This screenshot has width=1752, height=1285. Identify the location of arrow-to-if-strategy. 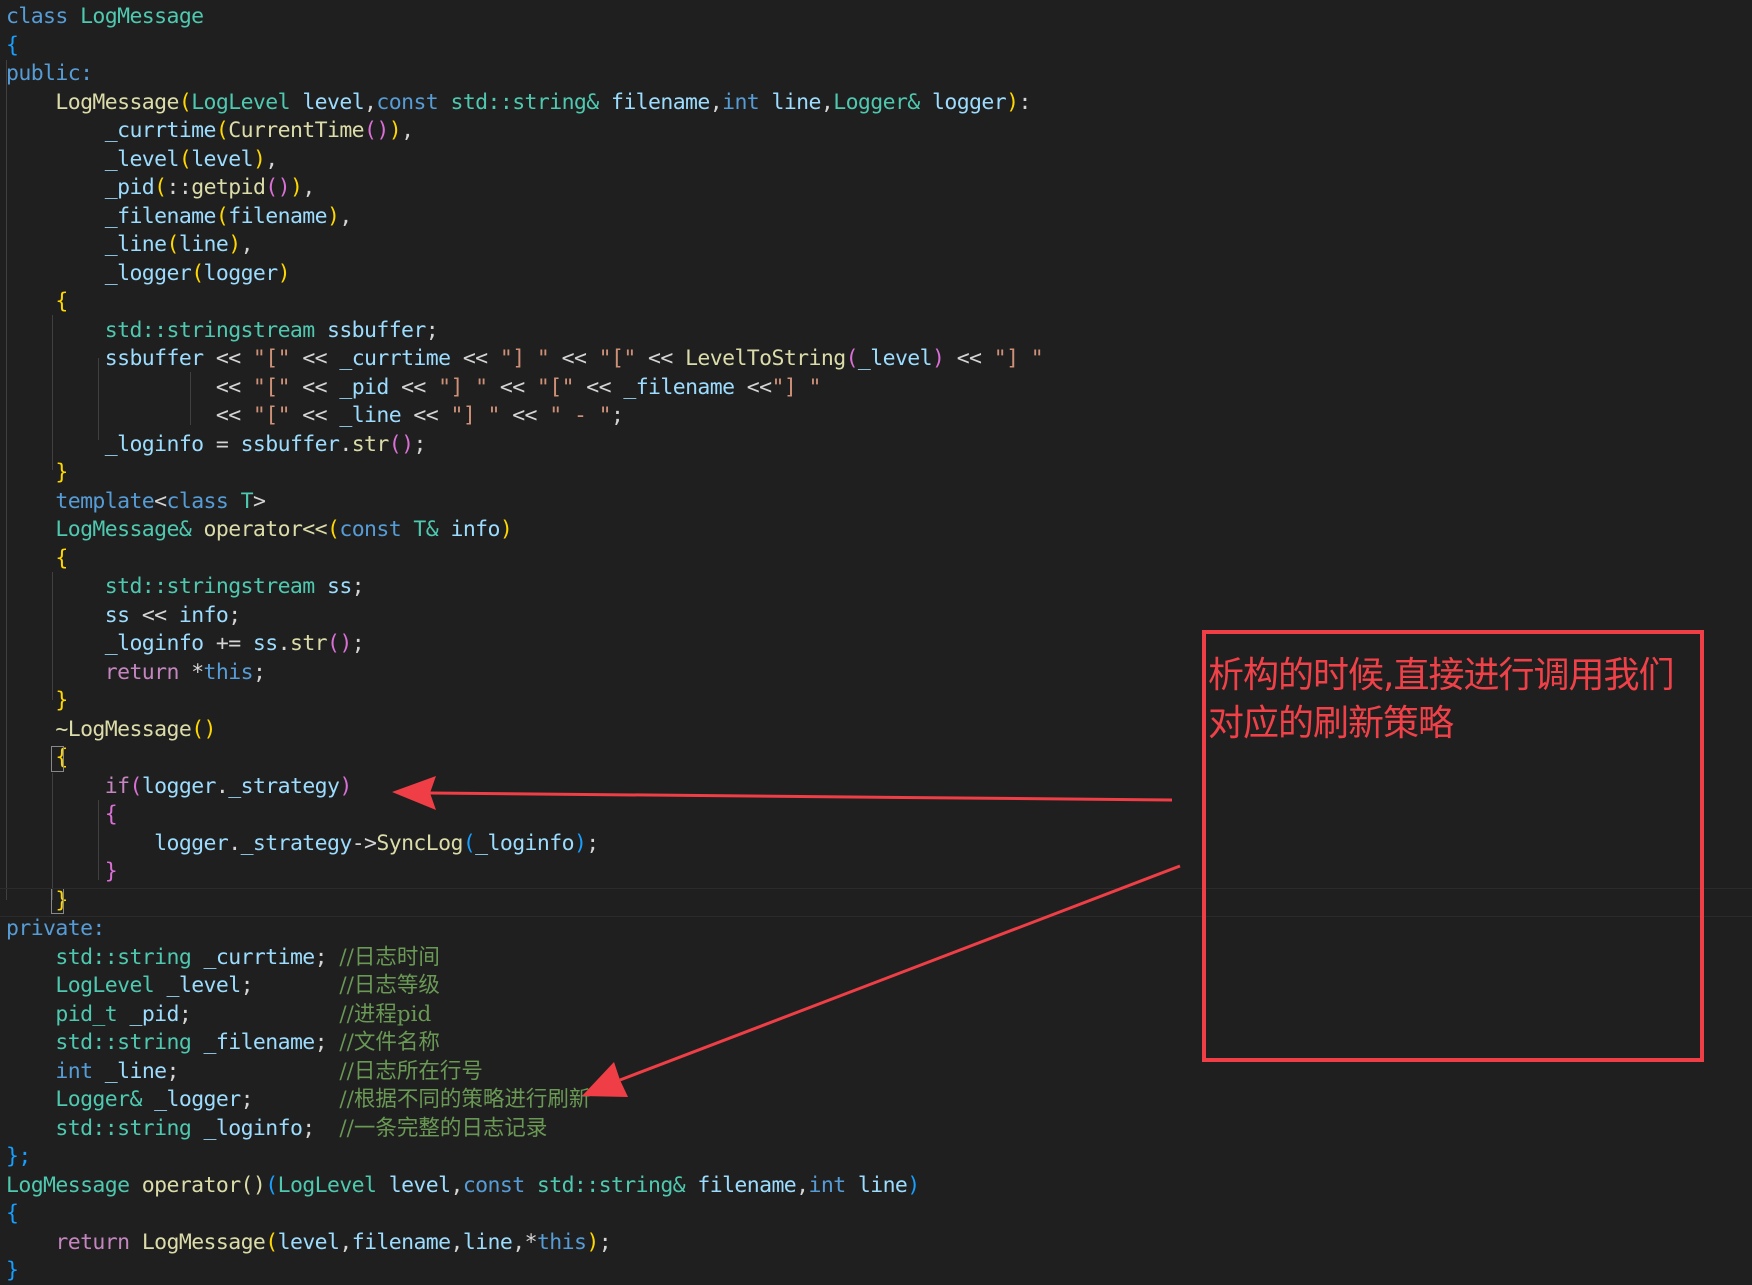
(782, 793).